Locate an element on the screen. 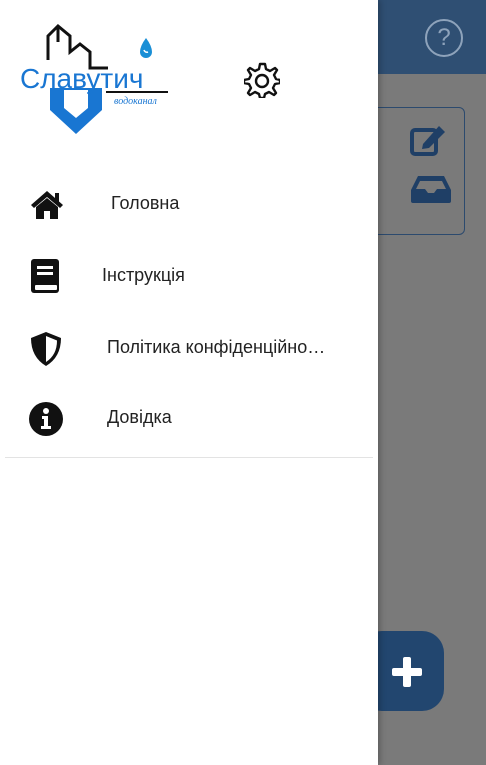 This screenshot has height=765, width=486. logo-text: Славутич is located at coordinates (81, 78).